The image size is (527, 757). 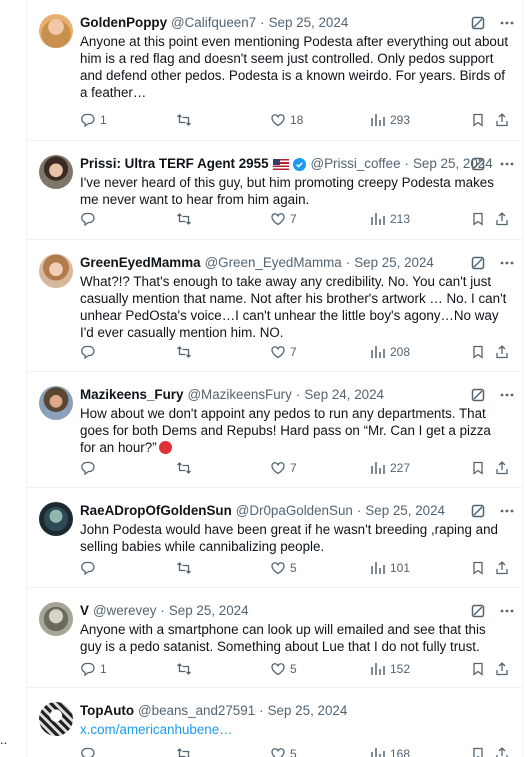 I want to click on timestamp: Sep 24, 2024, so click(x=344, y=395).